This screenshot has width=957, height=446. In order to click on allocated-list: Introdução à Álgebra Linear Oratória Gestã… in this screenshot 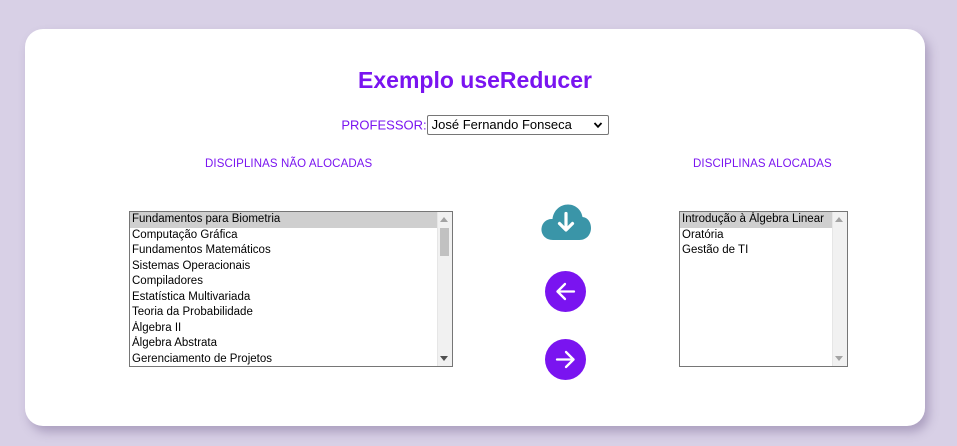, I will do `click(763, 289)`.